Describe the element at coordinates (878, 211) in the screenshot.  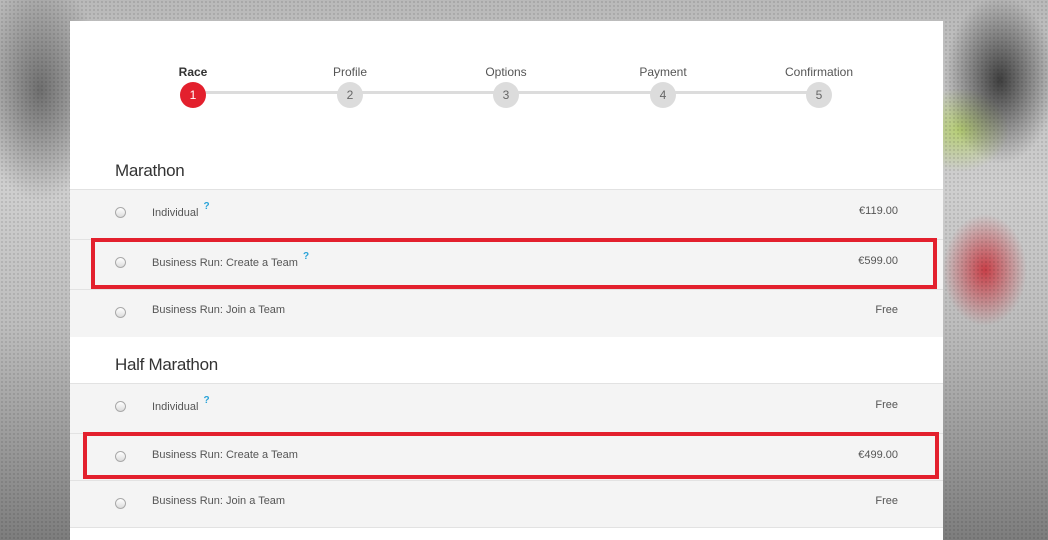
I see `option-price: €119.00` at that location.